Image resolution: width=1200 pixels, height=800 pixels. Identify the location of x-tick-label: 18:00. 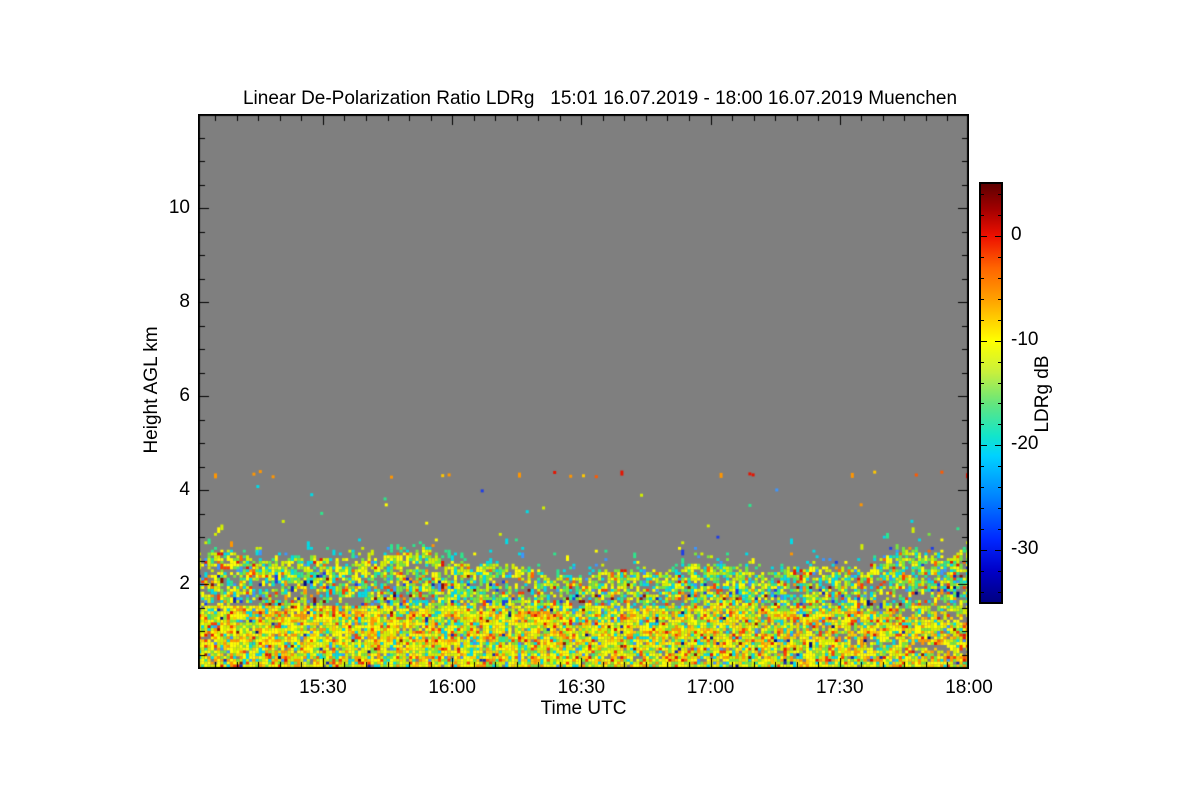
(969, 687).